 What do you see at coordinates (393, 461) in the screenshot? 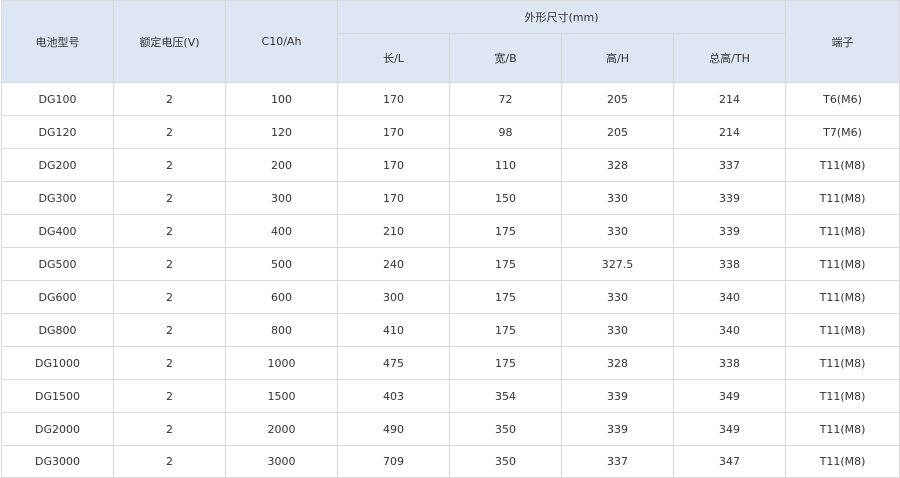
I see `cell-length: 709` at bounding box center [393, 461].